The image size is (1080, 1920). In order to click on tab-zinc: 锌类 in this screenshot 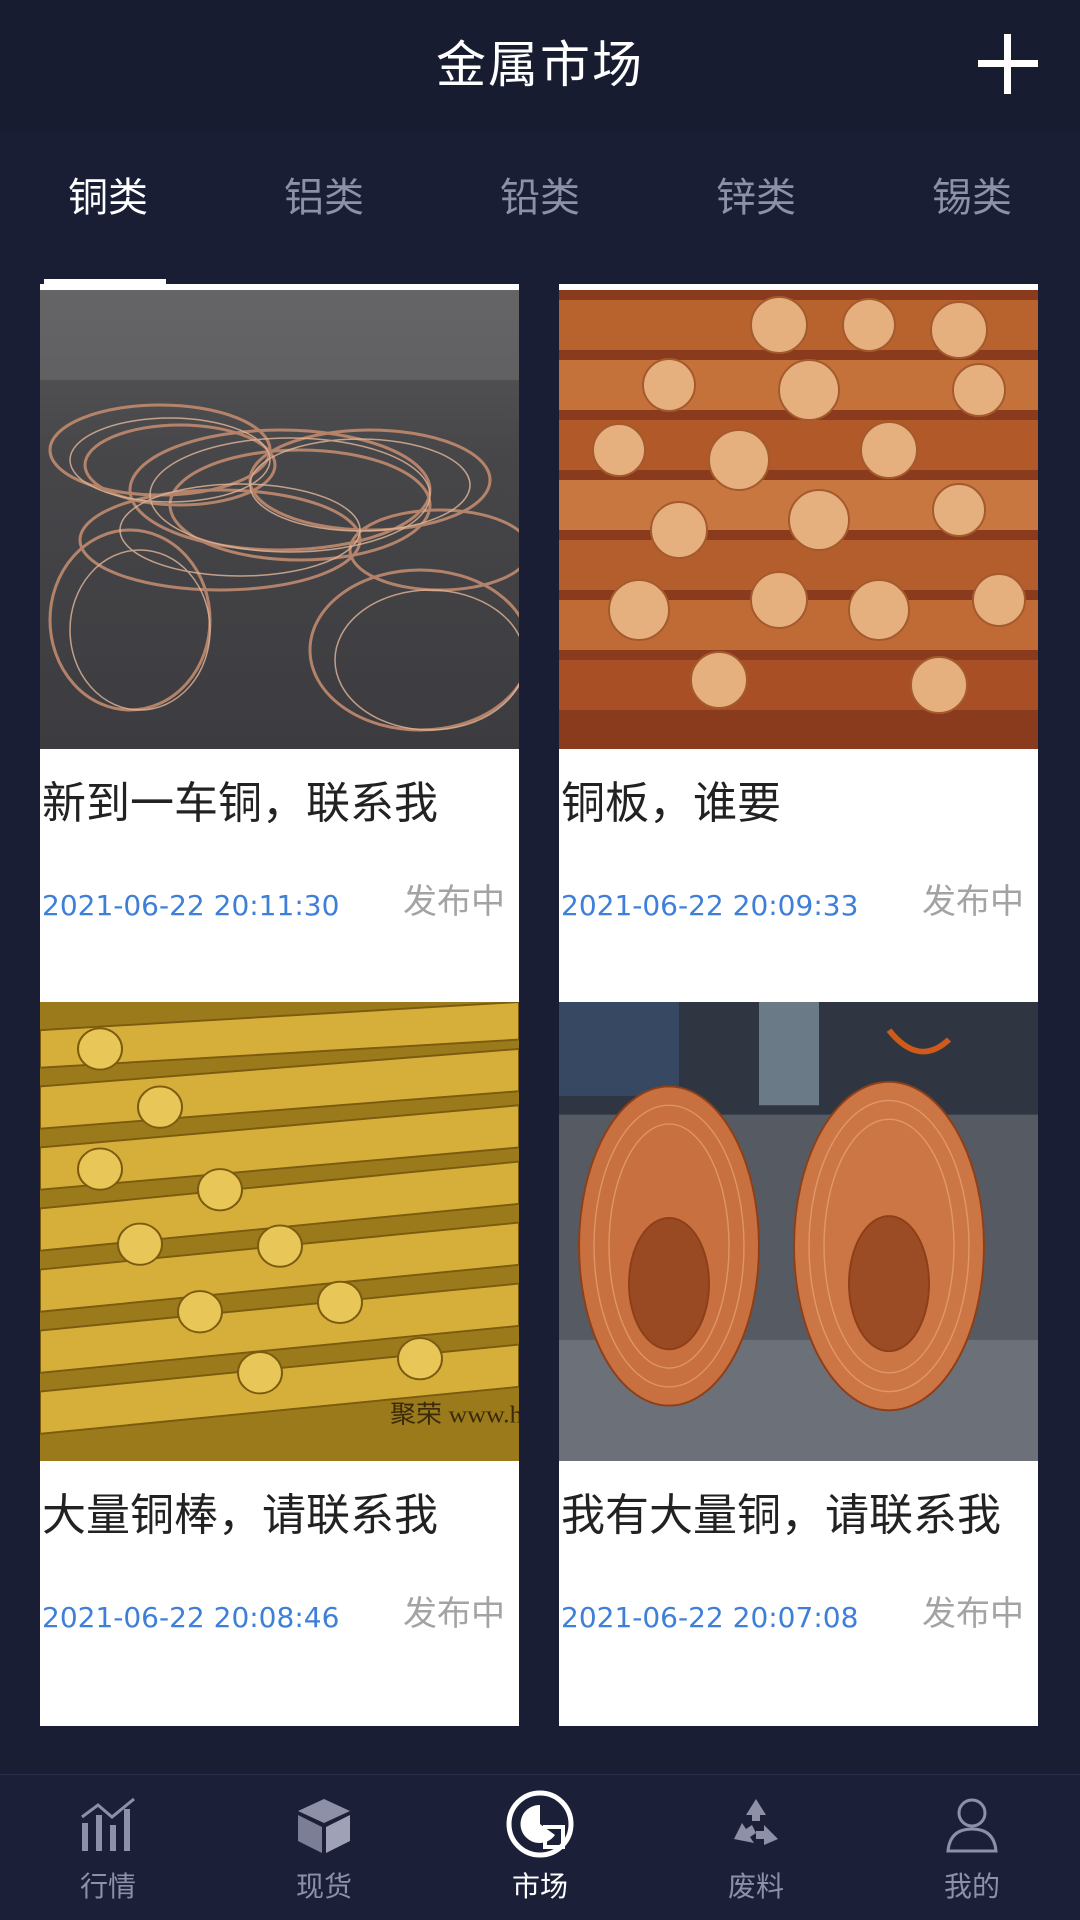, I will do `click(756, 198)`.